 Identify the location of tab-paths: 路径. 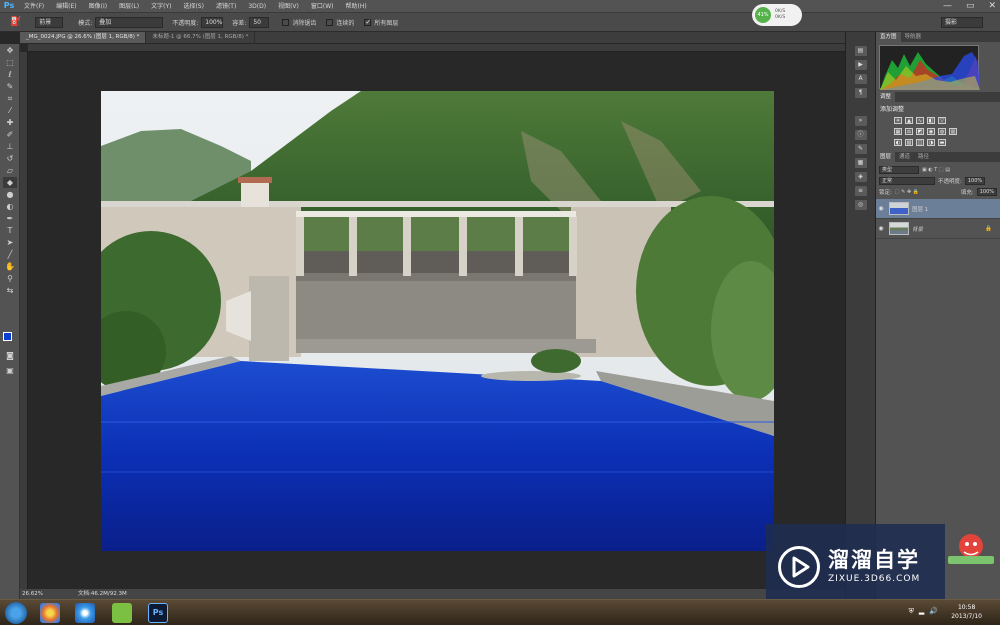
(923, 157).